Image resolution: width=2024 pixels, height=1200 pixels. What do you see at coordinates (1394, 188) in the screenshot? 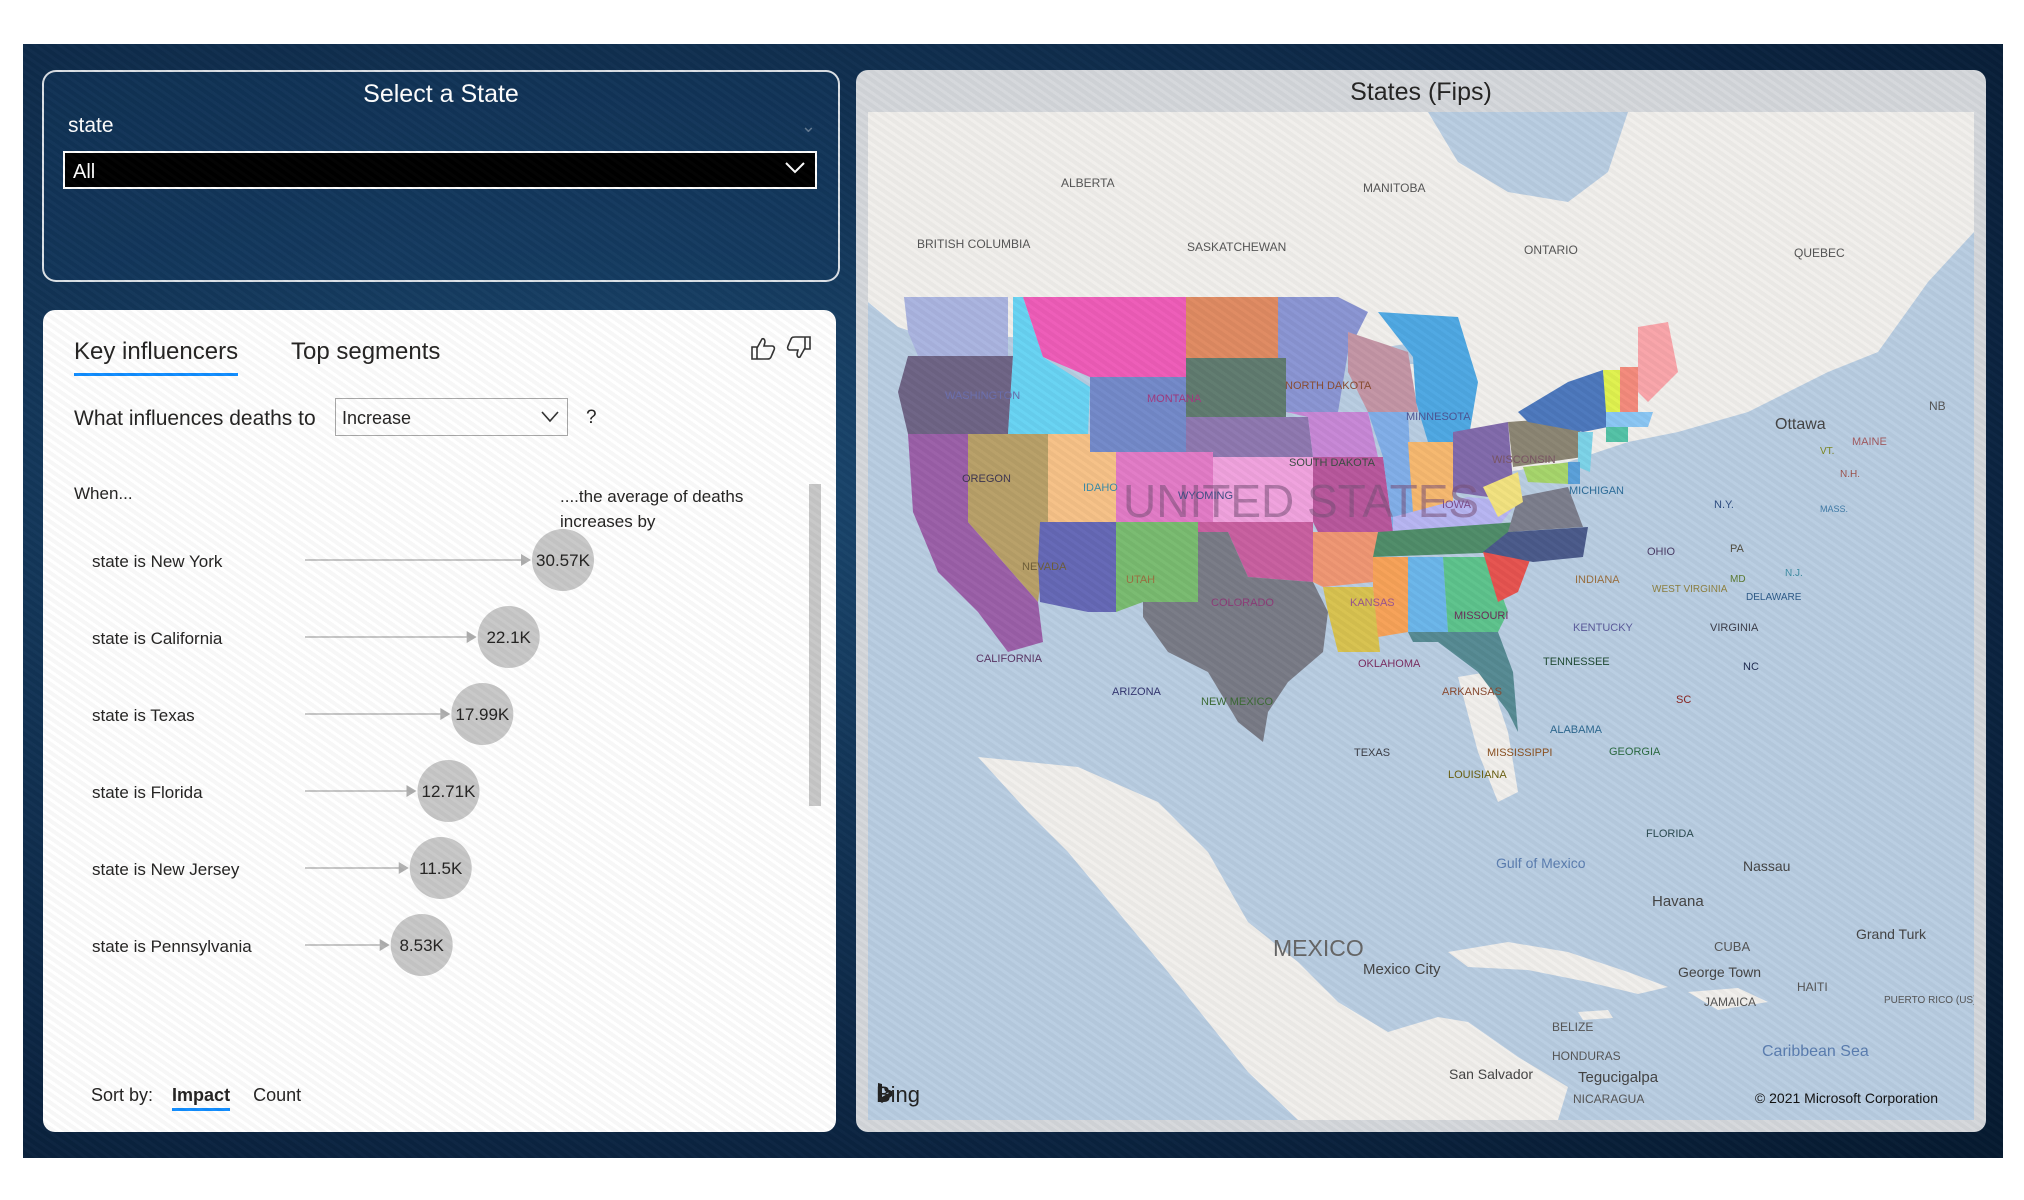
I see `map-label: MANITOBA` at bounding box center [1394, 188].